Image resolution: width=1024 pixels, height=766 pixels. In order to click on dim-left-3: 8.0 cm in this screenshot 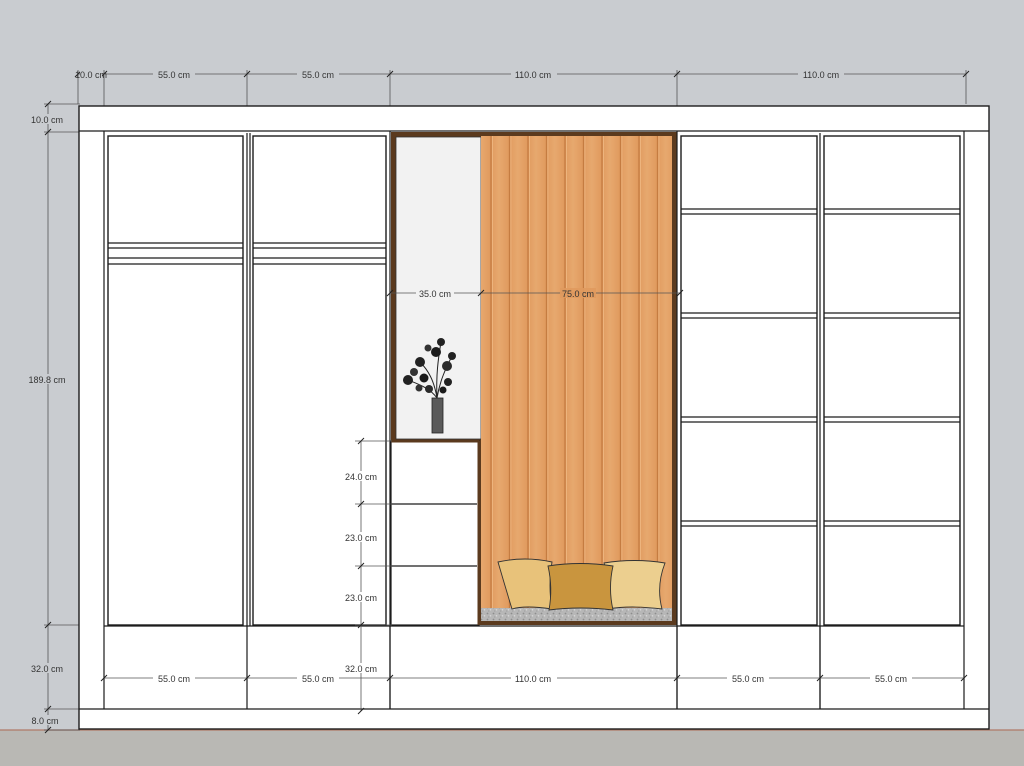, I will do `click(44, 721)`.